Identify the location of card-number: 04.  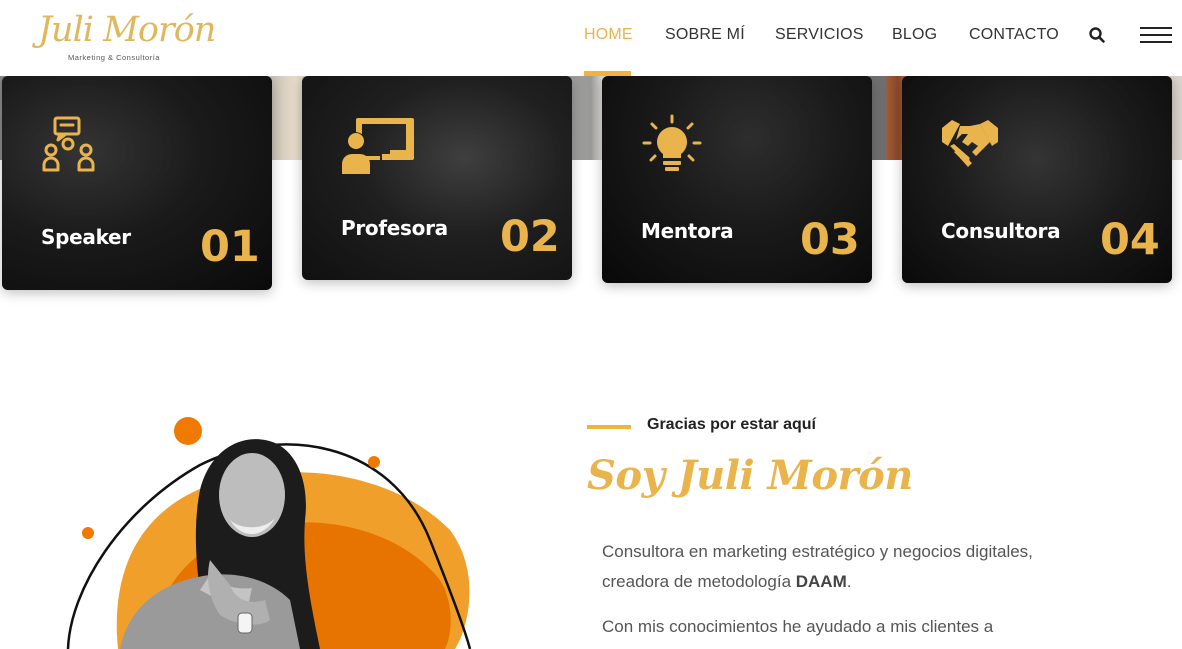
(1130, 240).